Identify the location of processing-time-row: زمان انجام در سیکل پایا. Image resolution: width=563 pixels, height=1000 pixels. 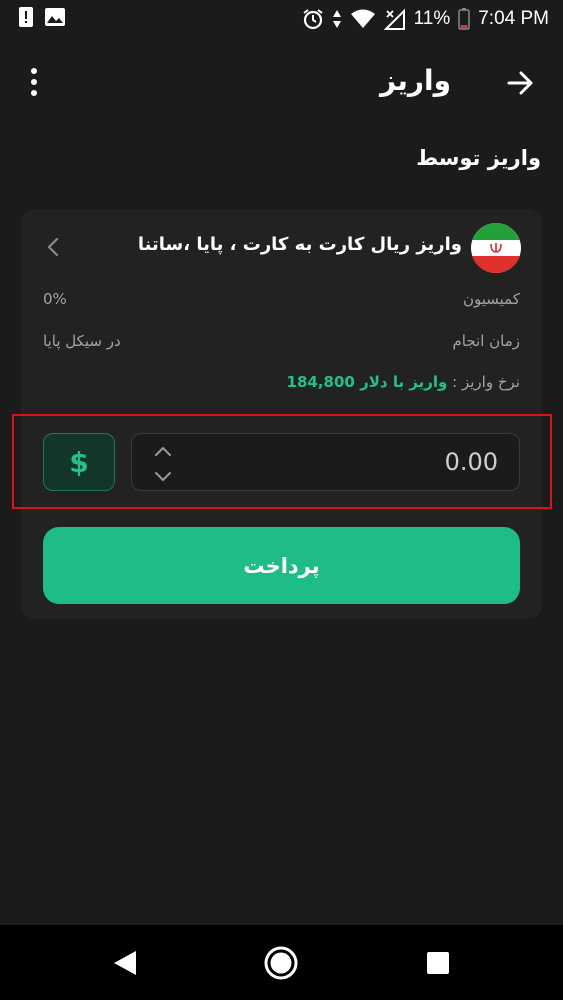
(281, 344).